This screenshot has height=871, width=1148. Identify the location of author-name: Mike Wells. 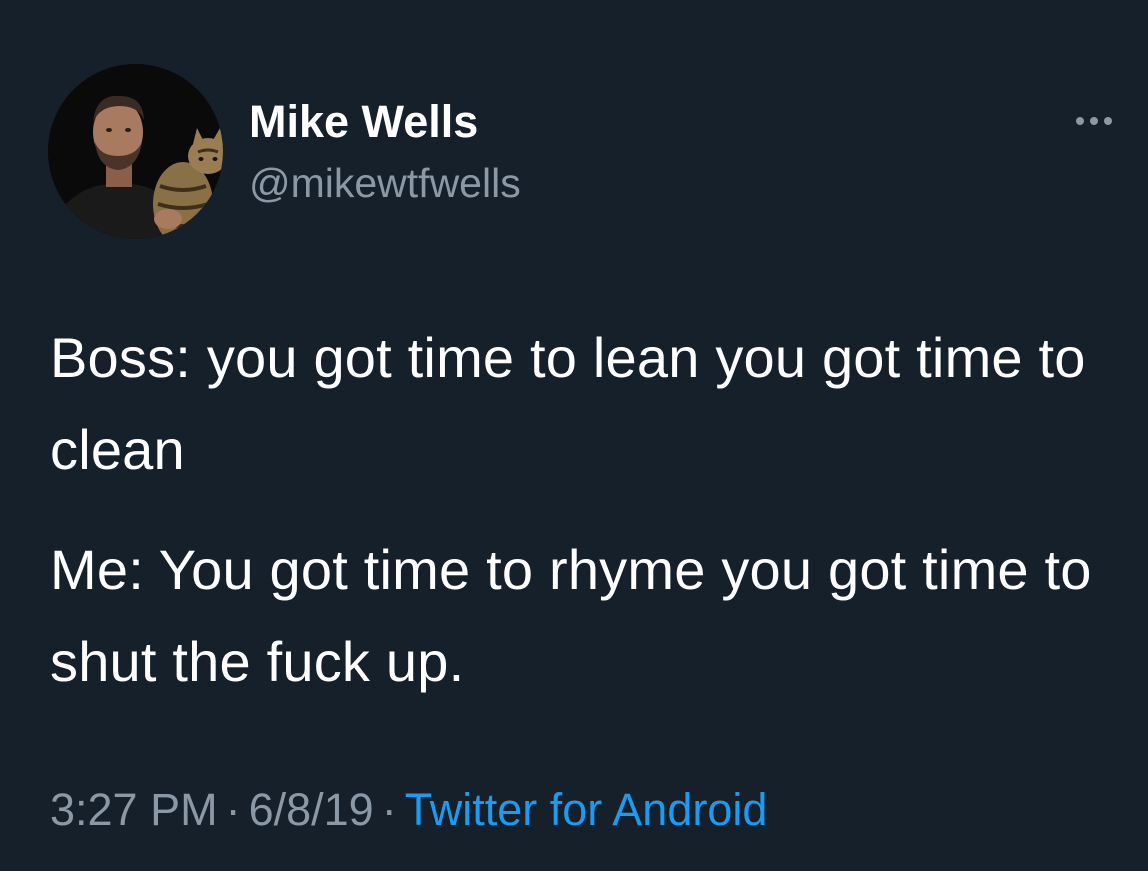
(363, 122).